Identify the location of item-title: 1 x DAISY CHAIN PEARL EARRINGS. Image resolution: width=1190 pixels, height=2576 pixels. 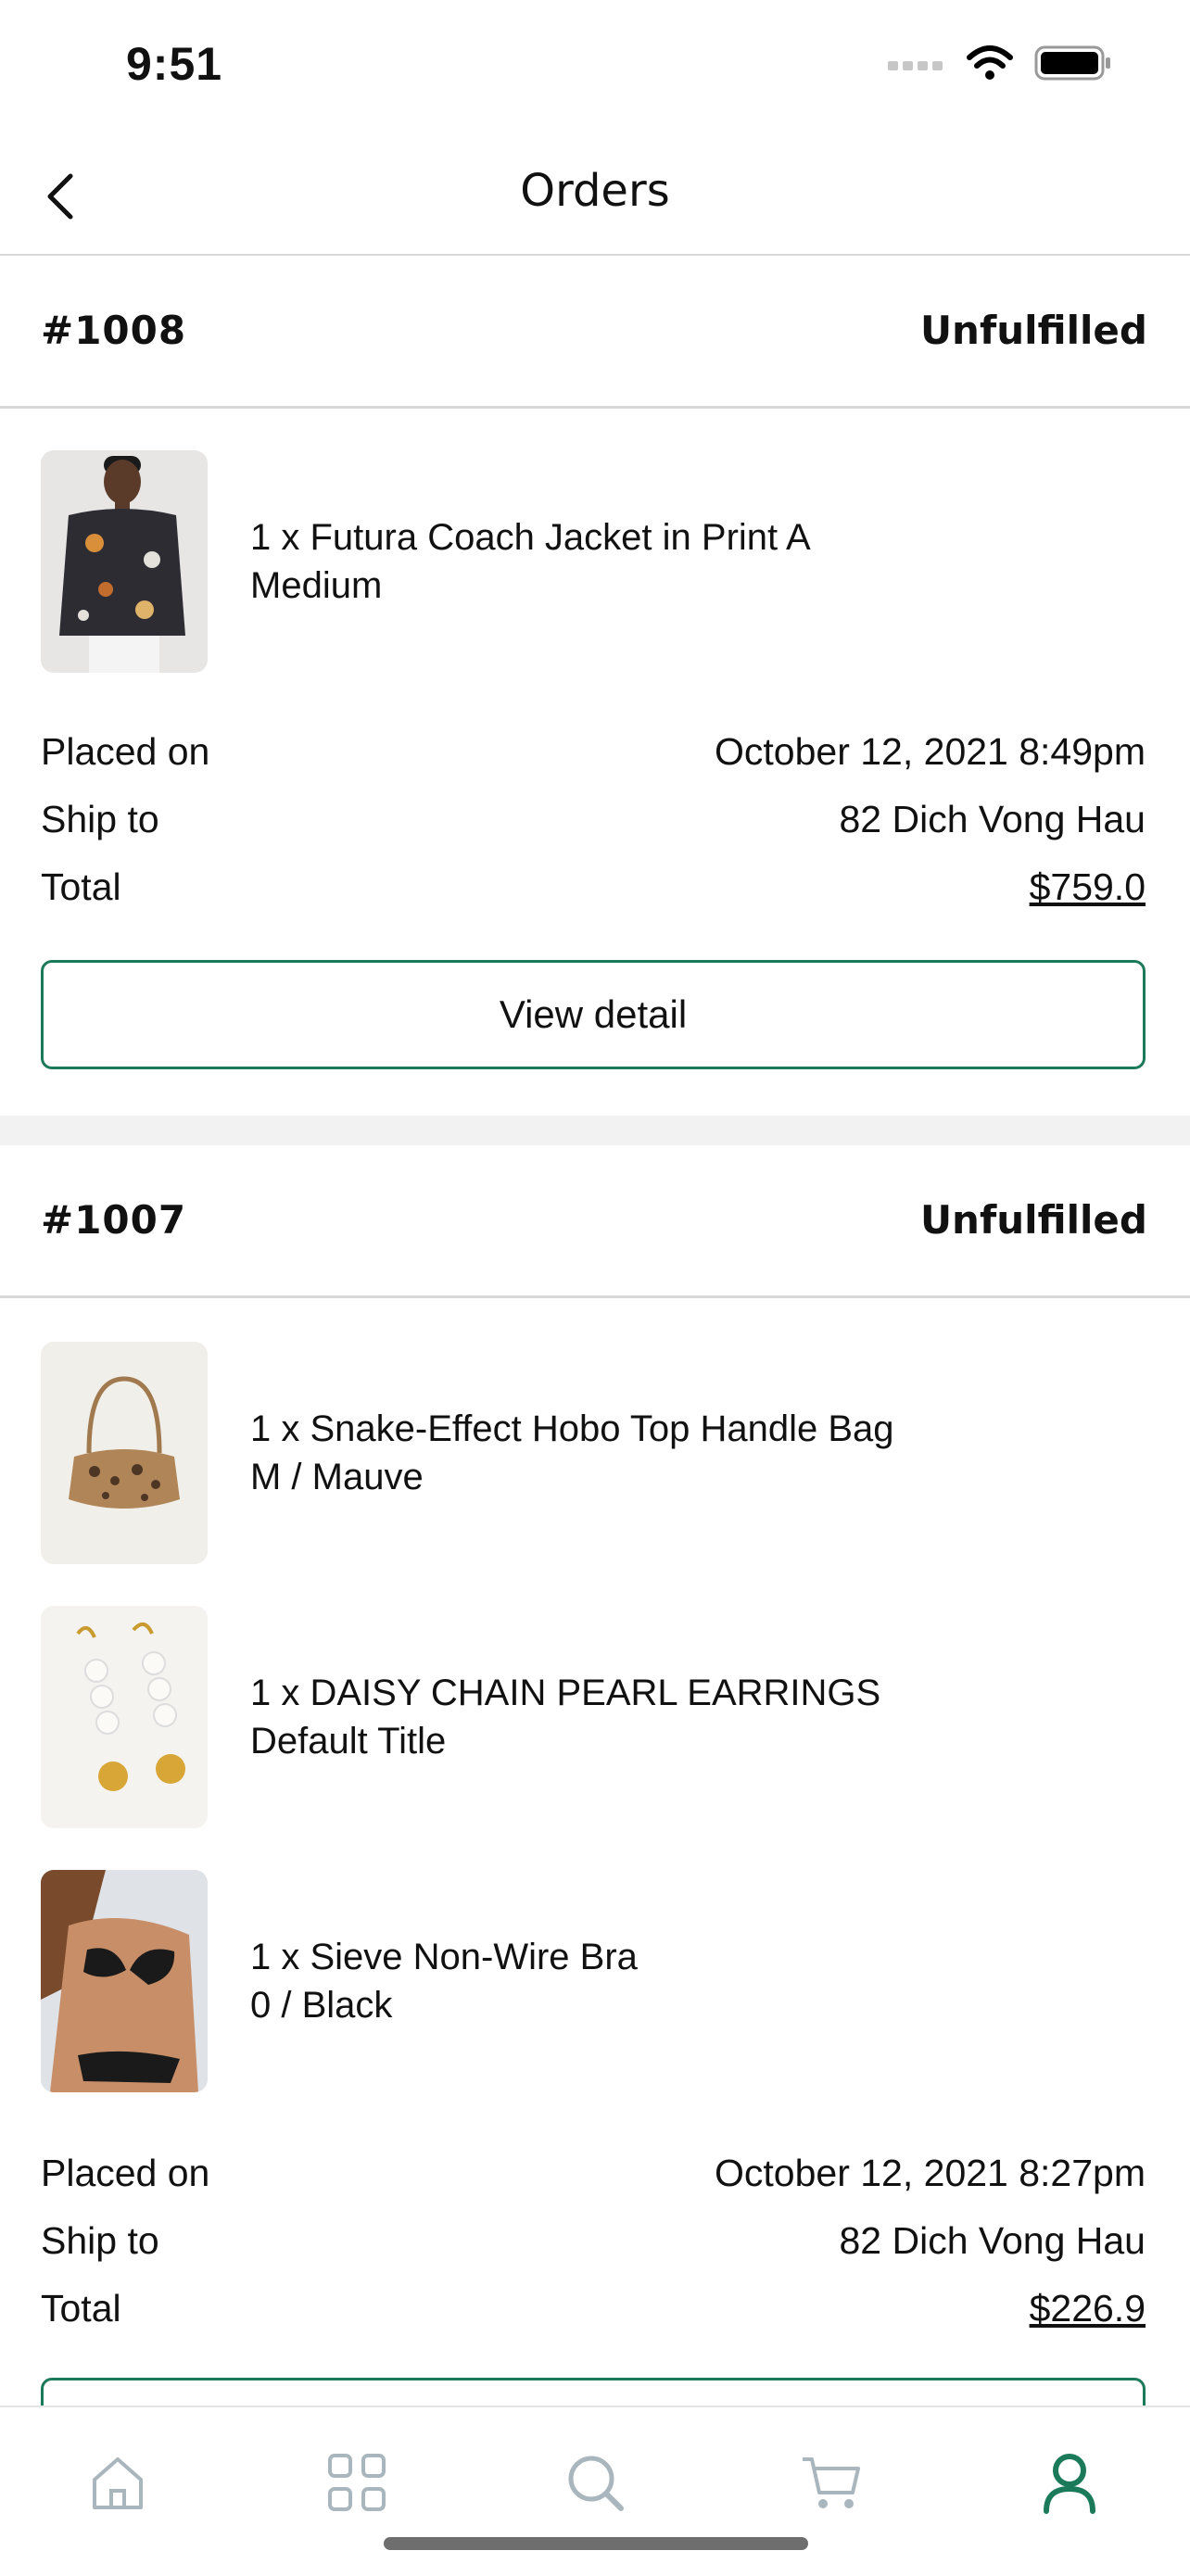
(565, 1693).